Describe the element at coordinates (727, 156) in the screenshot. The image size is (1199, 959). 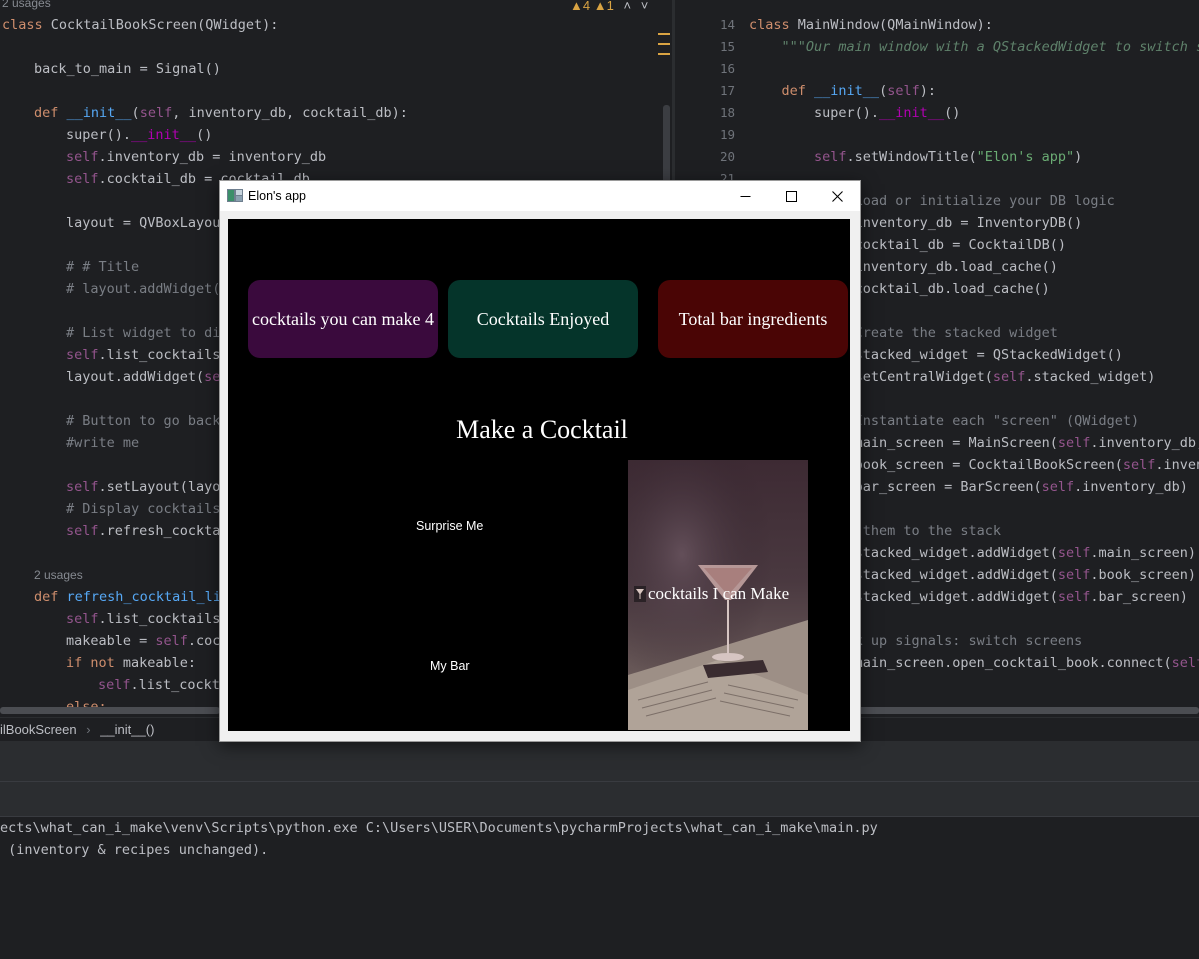
I see `line-number: 20` at that location.